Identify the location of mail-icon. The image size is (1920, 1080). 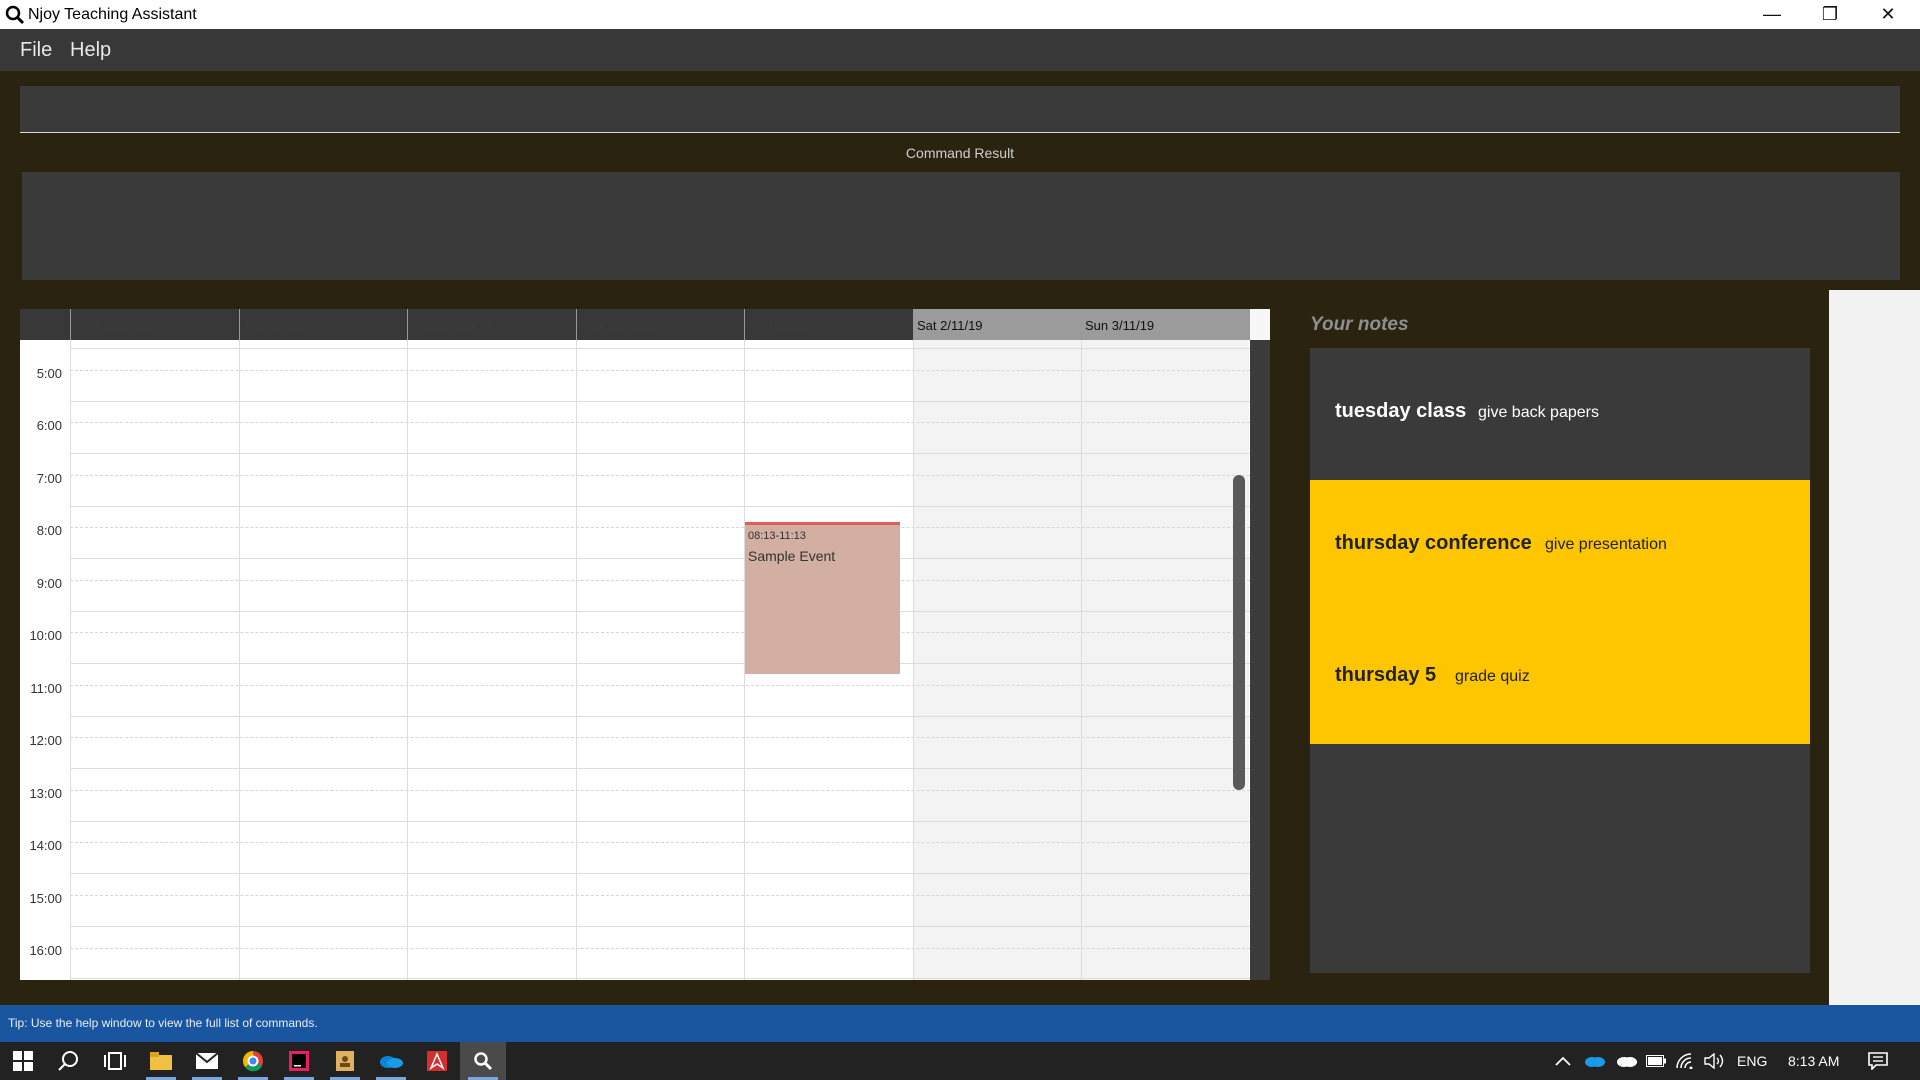
(207, 1061).